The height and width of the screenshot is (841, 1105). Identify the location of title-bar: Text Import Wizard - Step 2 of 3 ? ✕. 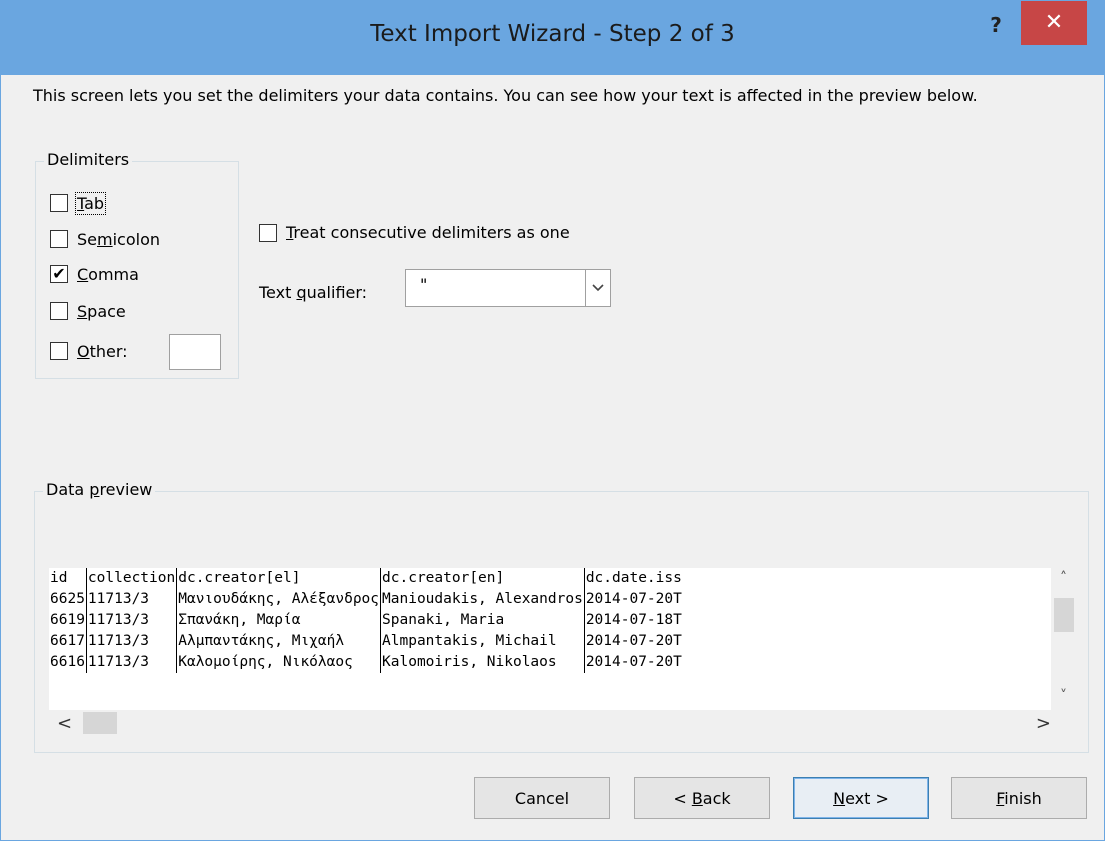
(552, 38).